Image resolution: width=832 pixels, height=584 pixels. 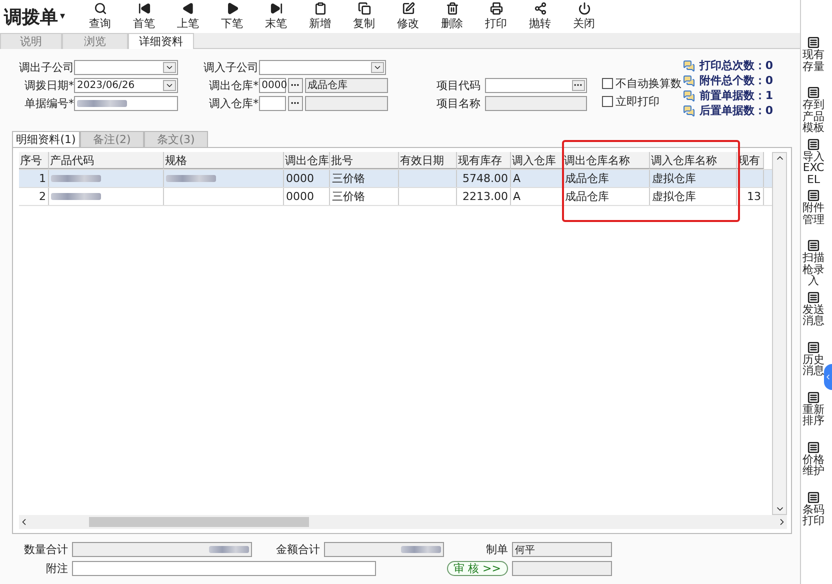 I want to click on column-header: 批号, so click(x=364, y=160).